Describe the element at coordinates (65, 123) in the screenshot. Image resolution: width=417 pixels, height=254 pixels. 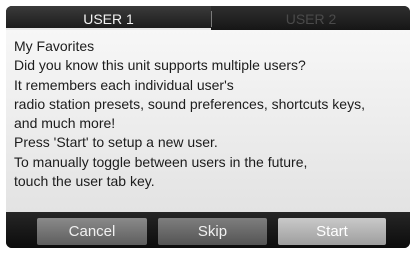
I see `message-line: and much more!` at that location.